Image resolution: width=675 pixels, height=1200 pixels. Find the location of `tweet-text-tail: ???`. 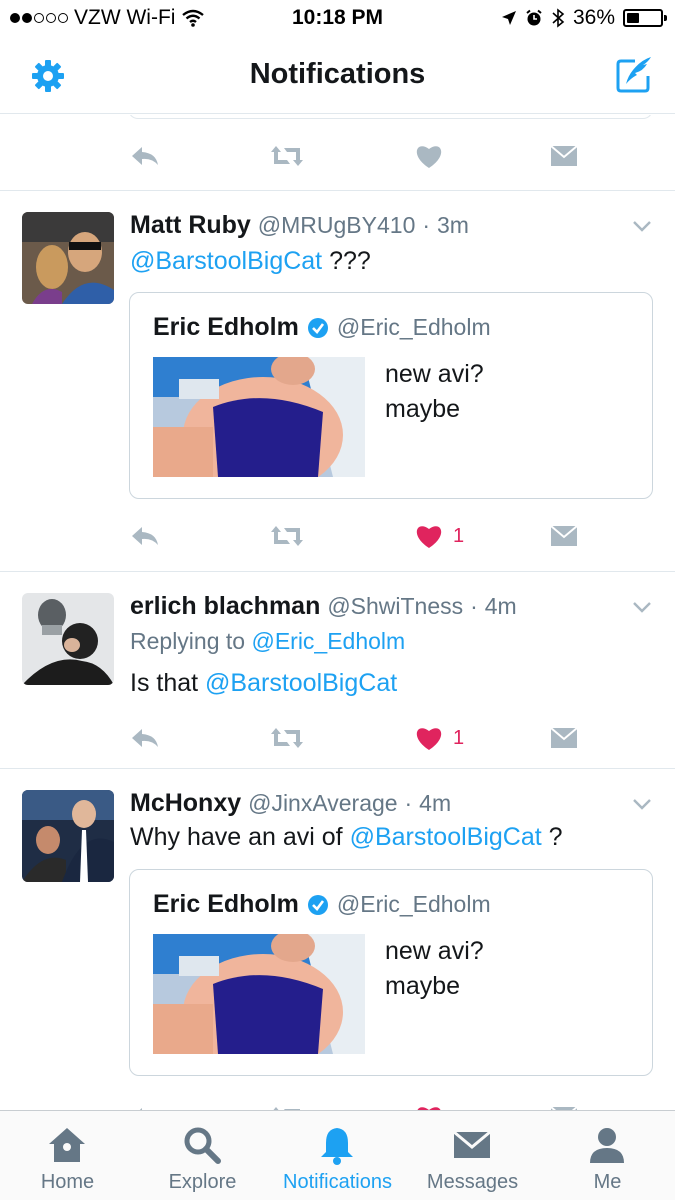

tweet-text-tail: ??? is located at coordinates (346, 261).